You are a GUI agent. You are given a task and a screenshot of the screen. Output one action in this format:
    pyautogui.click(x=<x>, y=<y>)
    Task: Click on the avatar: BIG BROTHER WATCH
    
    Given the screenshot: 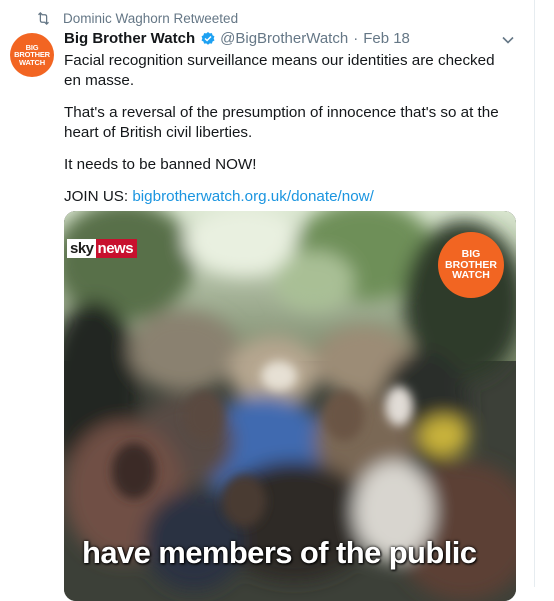 What is the action you would take?
    pyautogui.click(x=32, y=55)
    